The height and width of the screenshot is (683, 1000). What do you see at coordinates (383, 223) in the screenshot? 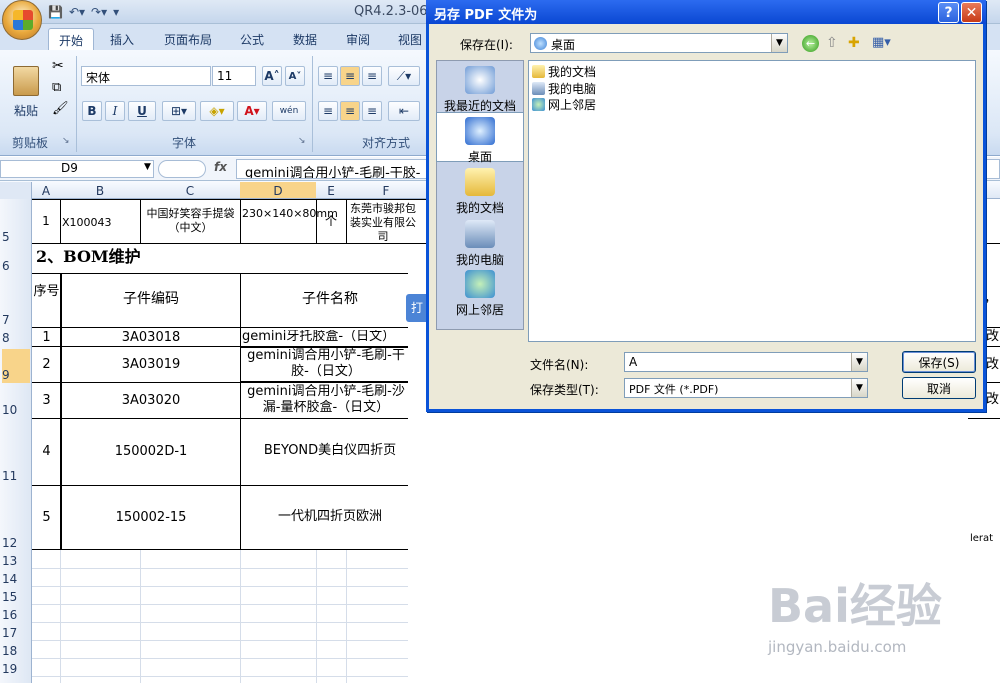
I see `cell-f5: 东莞市骏邦包装实业有限公司` at bounding box center [383, 223].